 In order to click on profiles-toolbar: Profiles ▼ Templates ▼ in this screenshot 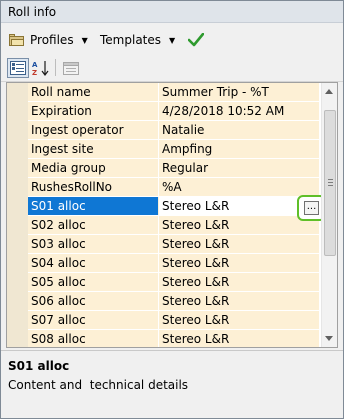, I will do `click(172, 39)`.